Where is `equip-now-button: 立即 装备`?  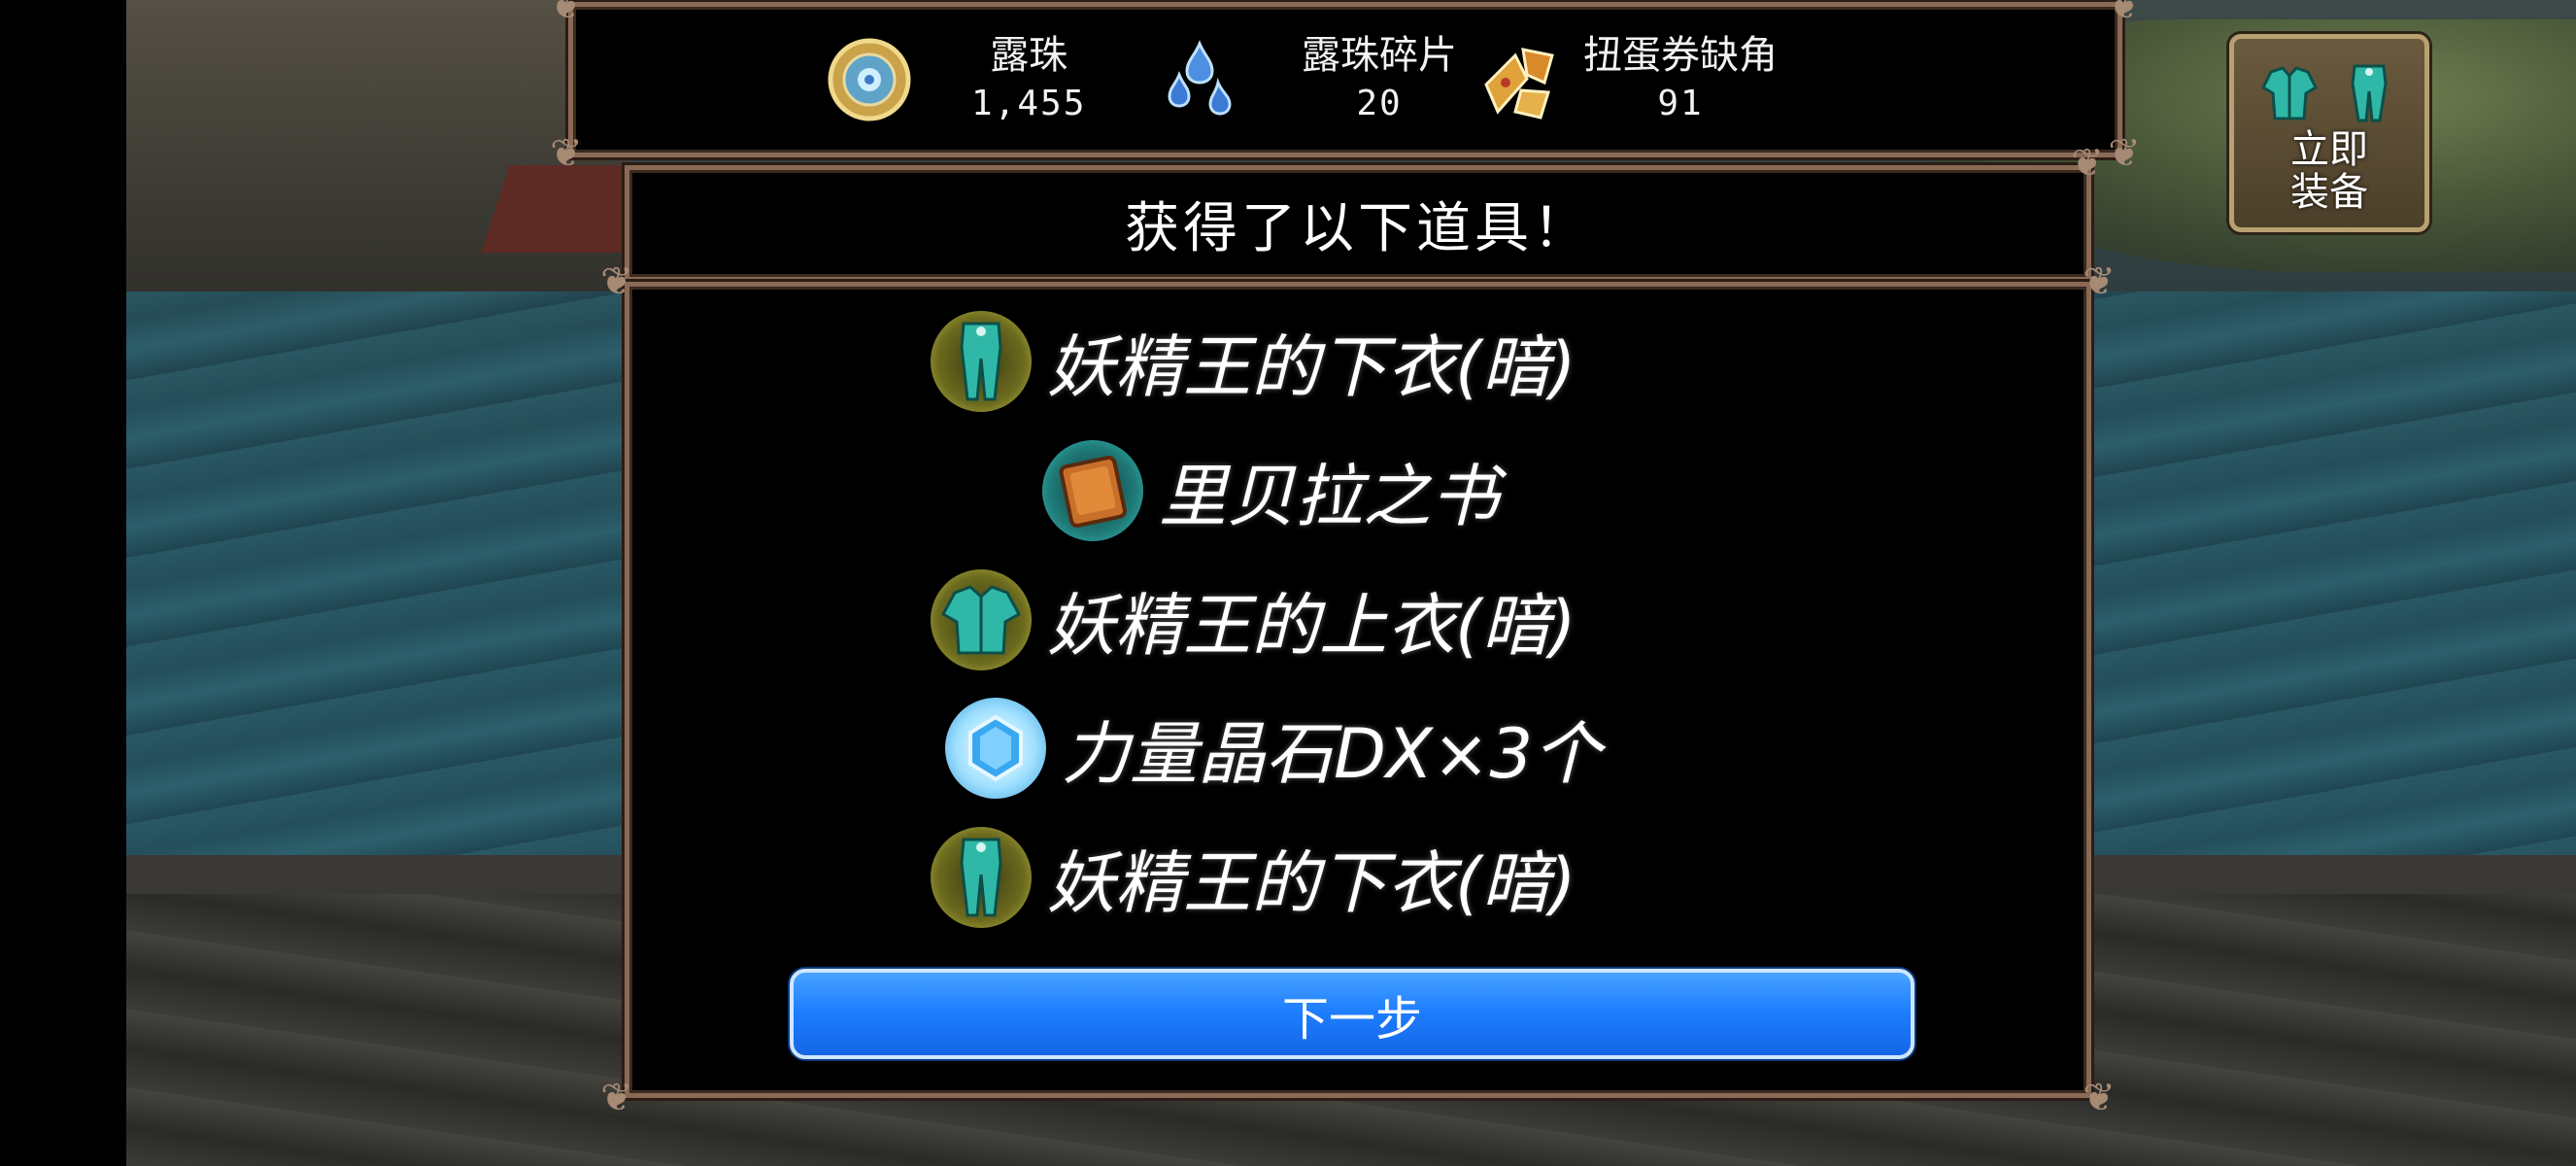
equip-now-button: 立即 装备 is located at coordinates (2329, 133).